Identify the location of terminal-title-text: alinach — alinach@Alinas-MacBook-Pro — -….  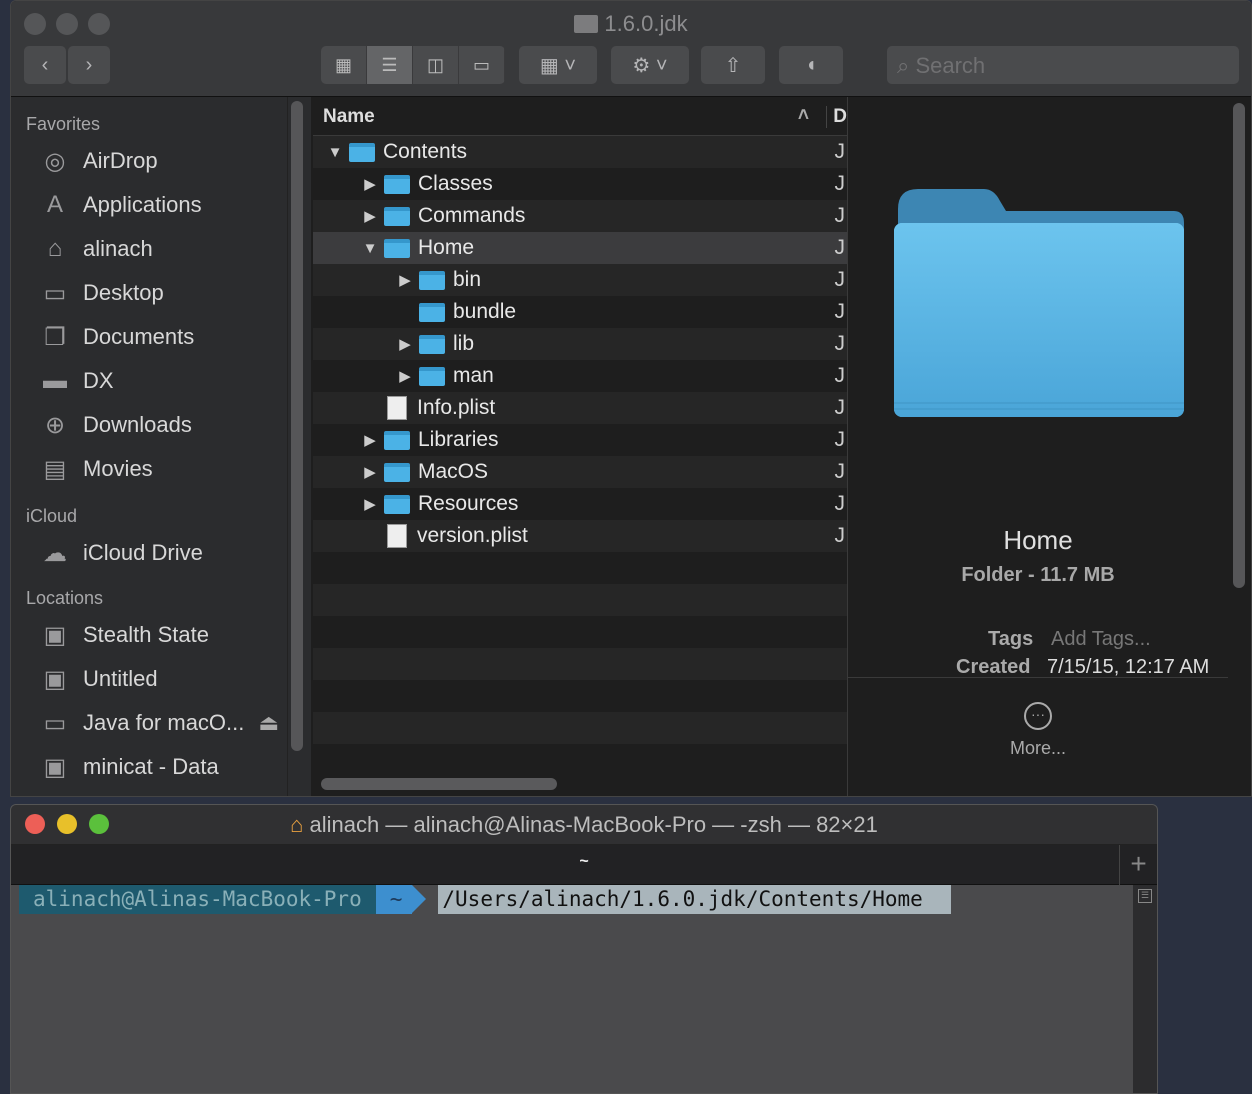
(593, 824).